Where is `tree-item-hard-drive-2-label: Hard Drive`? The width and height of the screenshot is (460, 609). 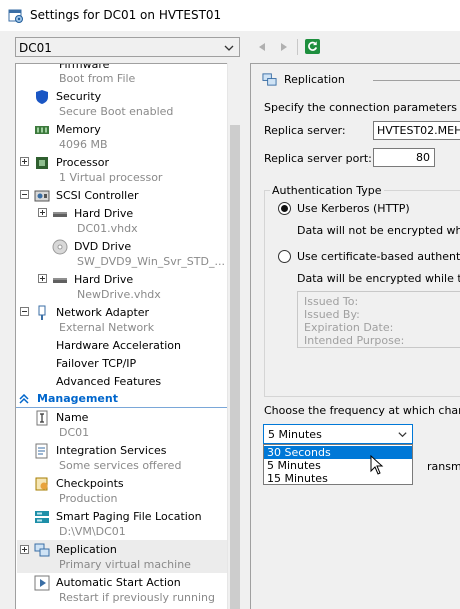
tree-item-hard-drive-2-label: Hard Drive is located at coordinates (103, 279).